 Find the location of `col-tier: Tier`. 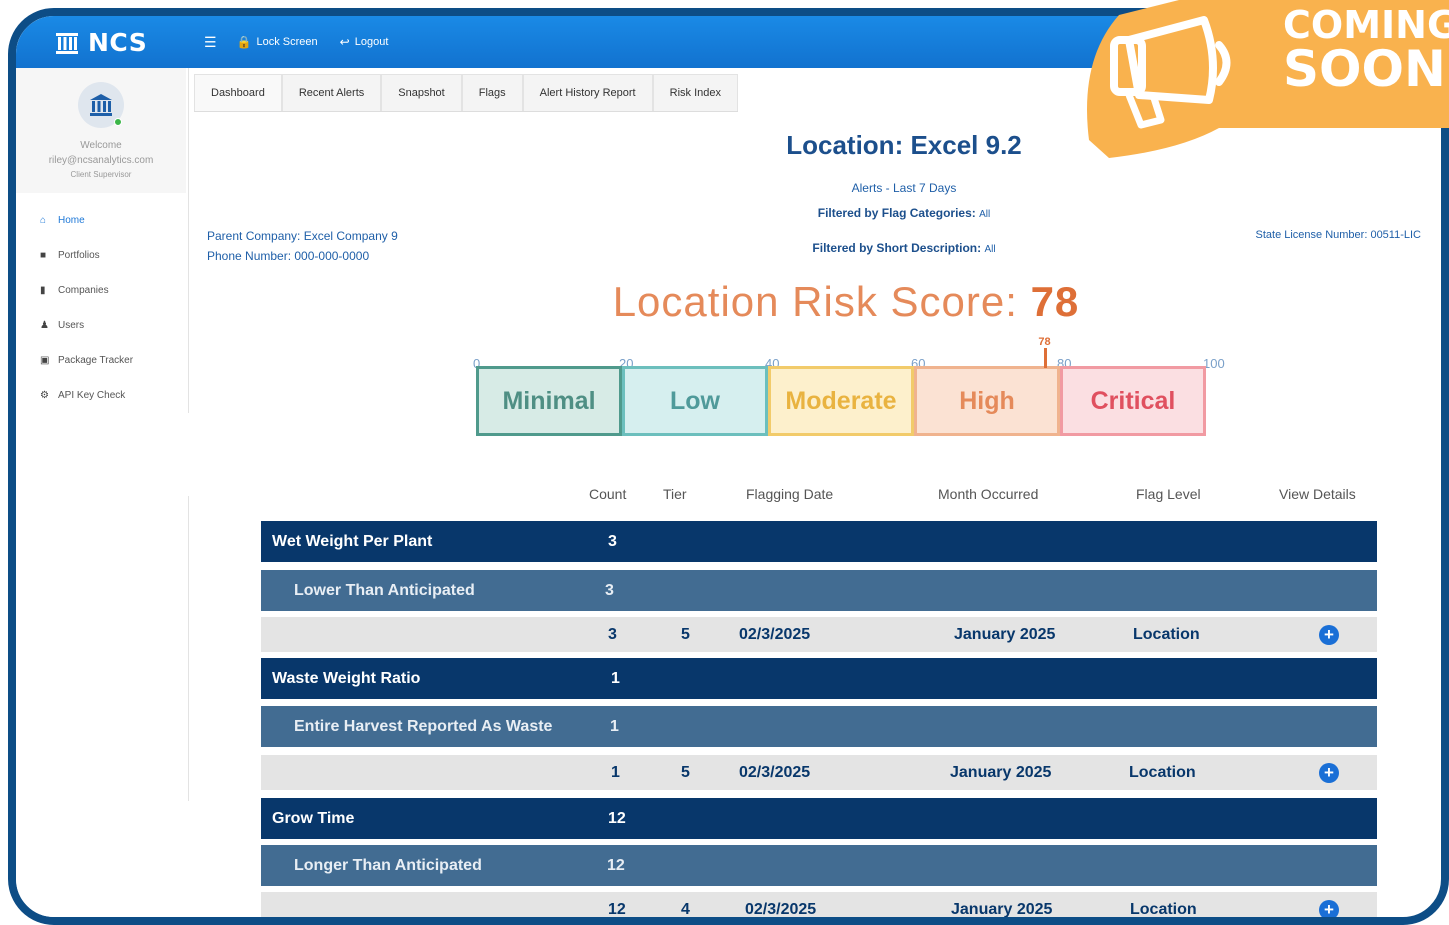

col-tier: Tier is located at coordinates (675, 494).